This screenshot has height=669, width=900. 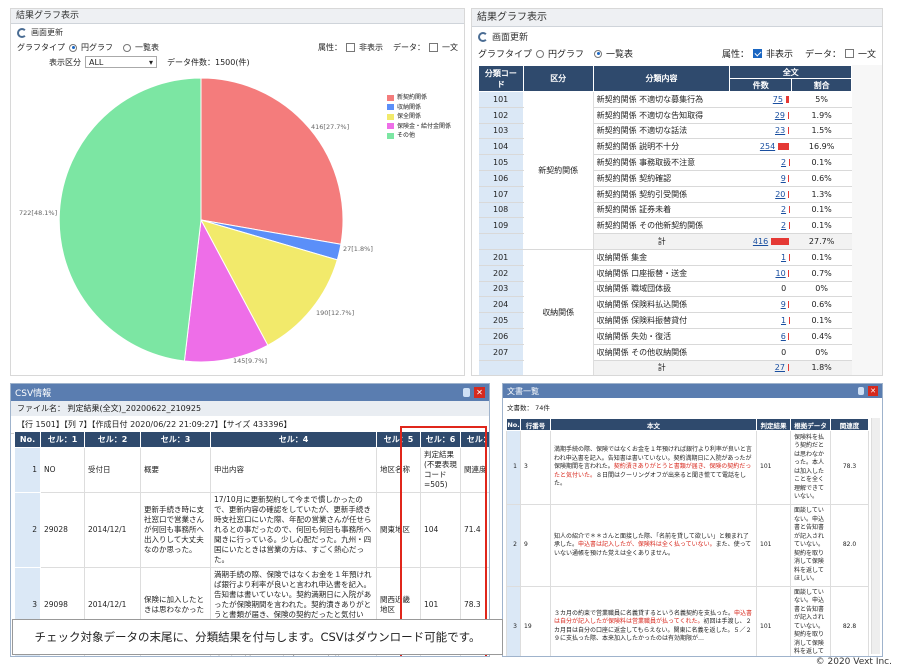 I want to click on legend-item: その他, so click(x=419, y=136).